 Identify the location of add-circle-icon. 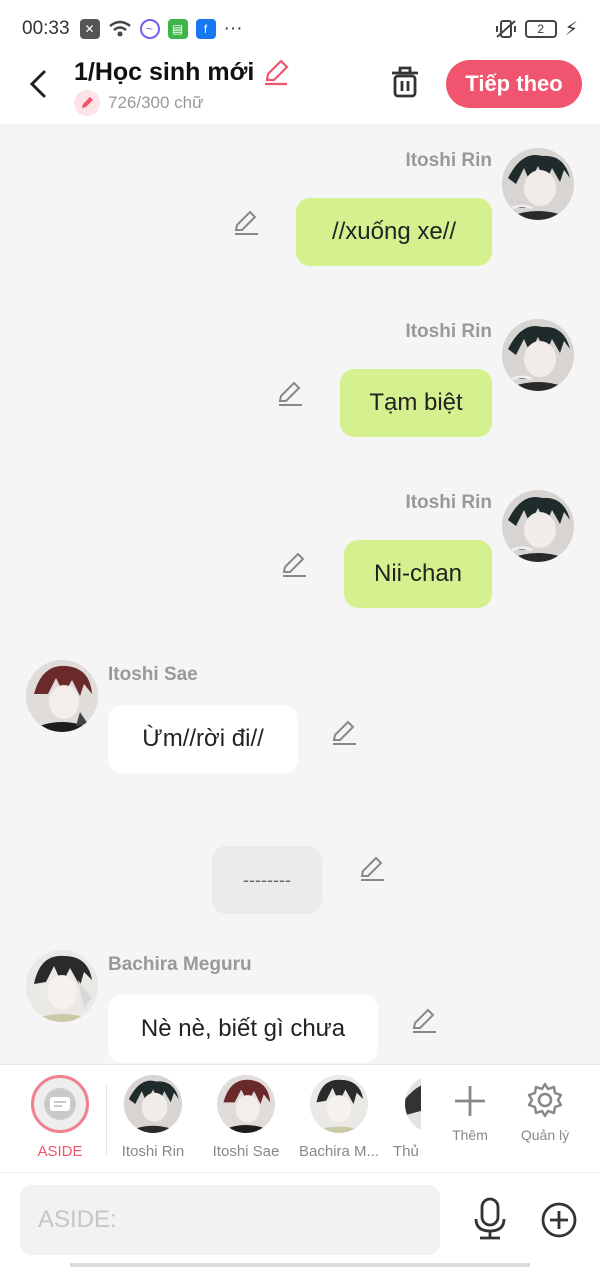
(559, 1220).